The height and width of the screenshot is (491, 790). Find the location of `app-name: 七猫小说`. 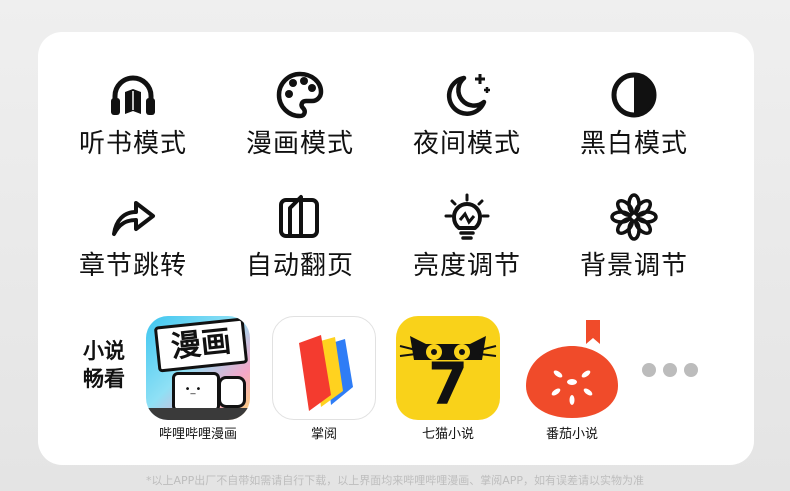

app-name: 七猫小说 is located at coordinates (447, 434).